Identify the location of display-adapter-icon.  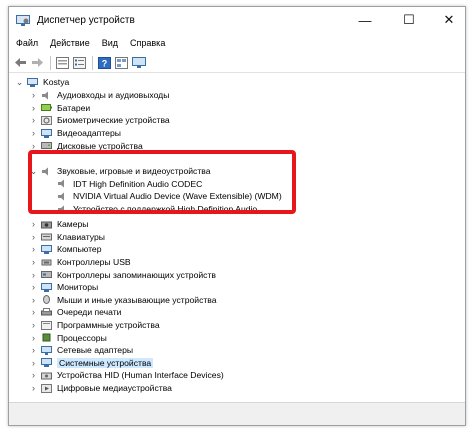
(46, 133).